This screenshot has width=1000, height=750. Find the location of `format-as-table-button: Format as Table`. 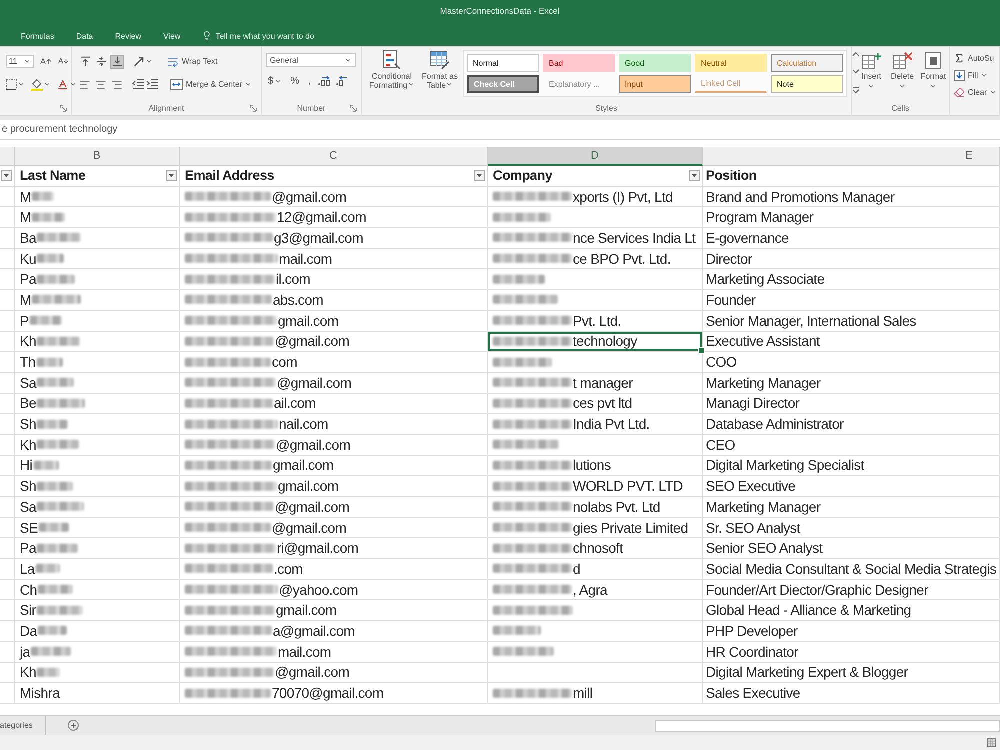

format-as-table-button: Format as Table is located at coordinates (440, 70).